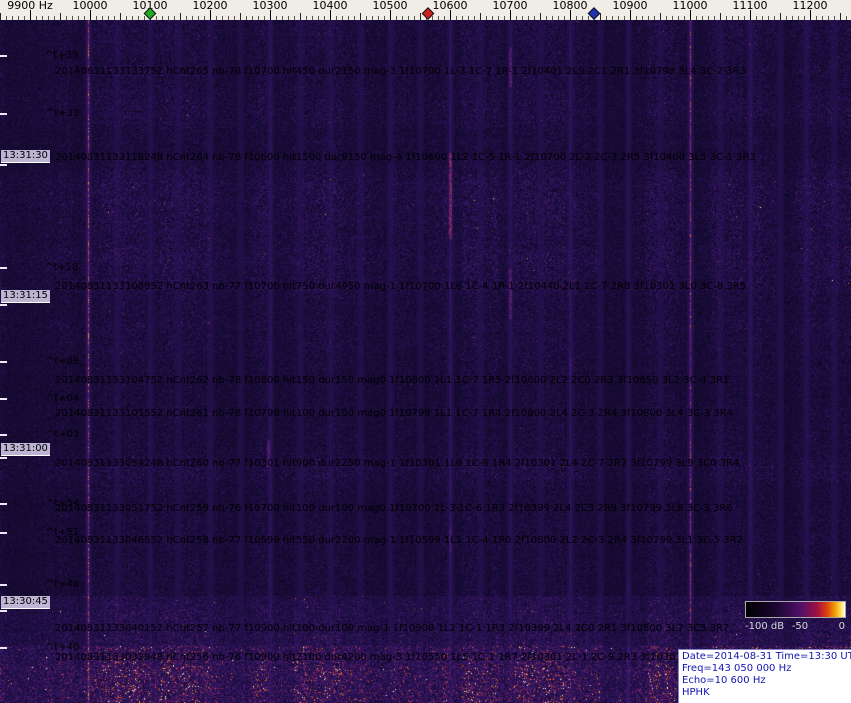 The height and width of the screenshot is (703, 851). What do you see at coordinates (390, 6) in the screenshot?
I see `freq-label: 10500` at bounding box center [390, 6].